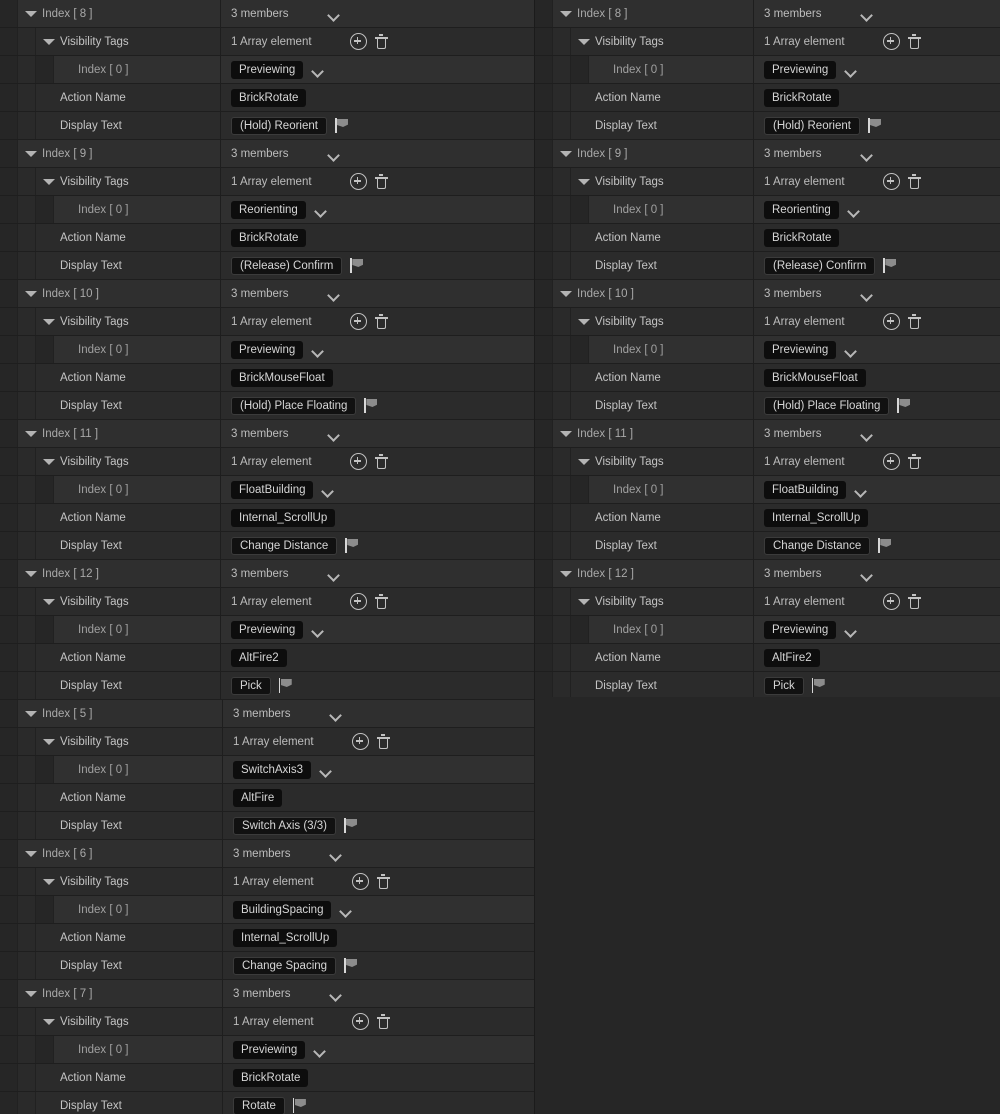 This screenshot has height=1114, width=1000. What do you see at coordinates (267, 798) in the screenshot?
I see `action-name-row: Action Name AltFire` at bounding box center [267, 798].